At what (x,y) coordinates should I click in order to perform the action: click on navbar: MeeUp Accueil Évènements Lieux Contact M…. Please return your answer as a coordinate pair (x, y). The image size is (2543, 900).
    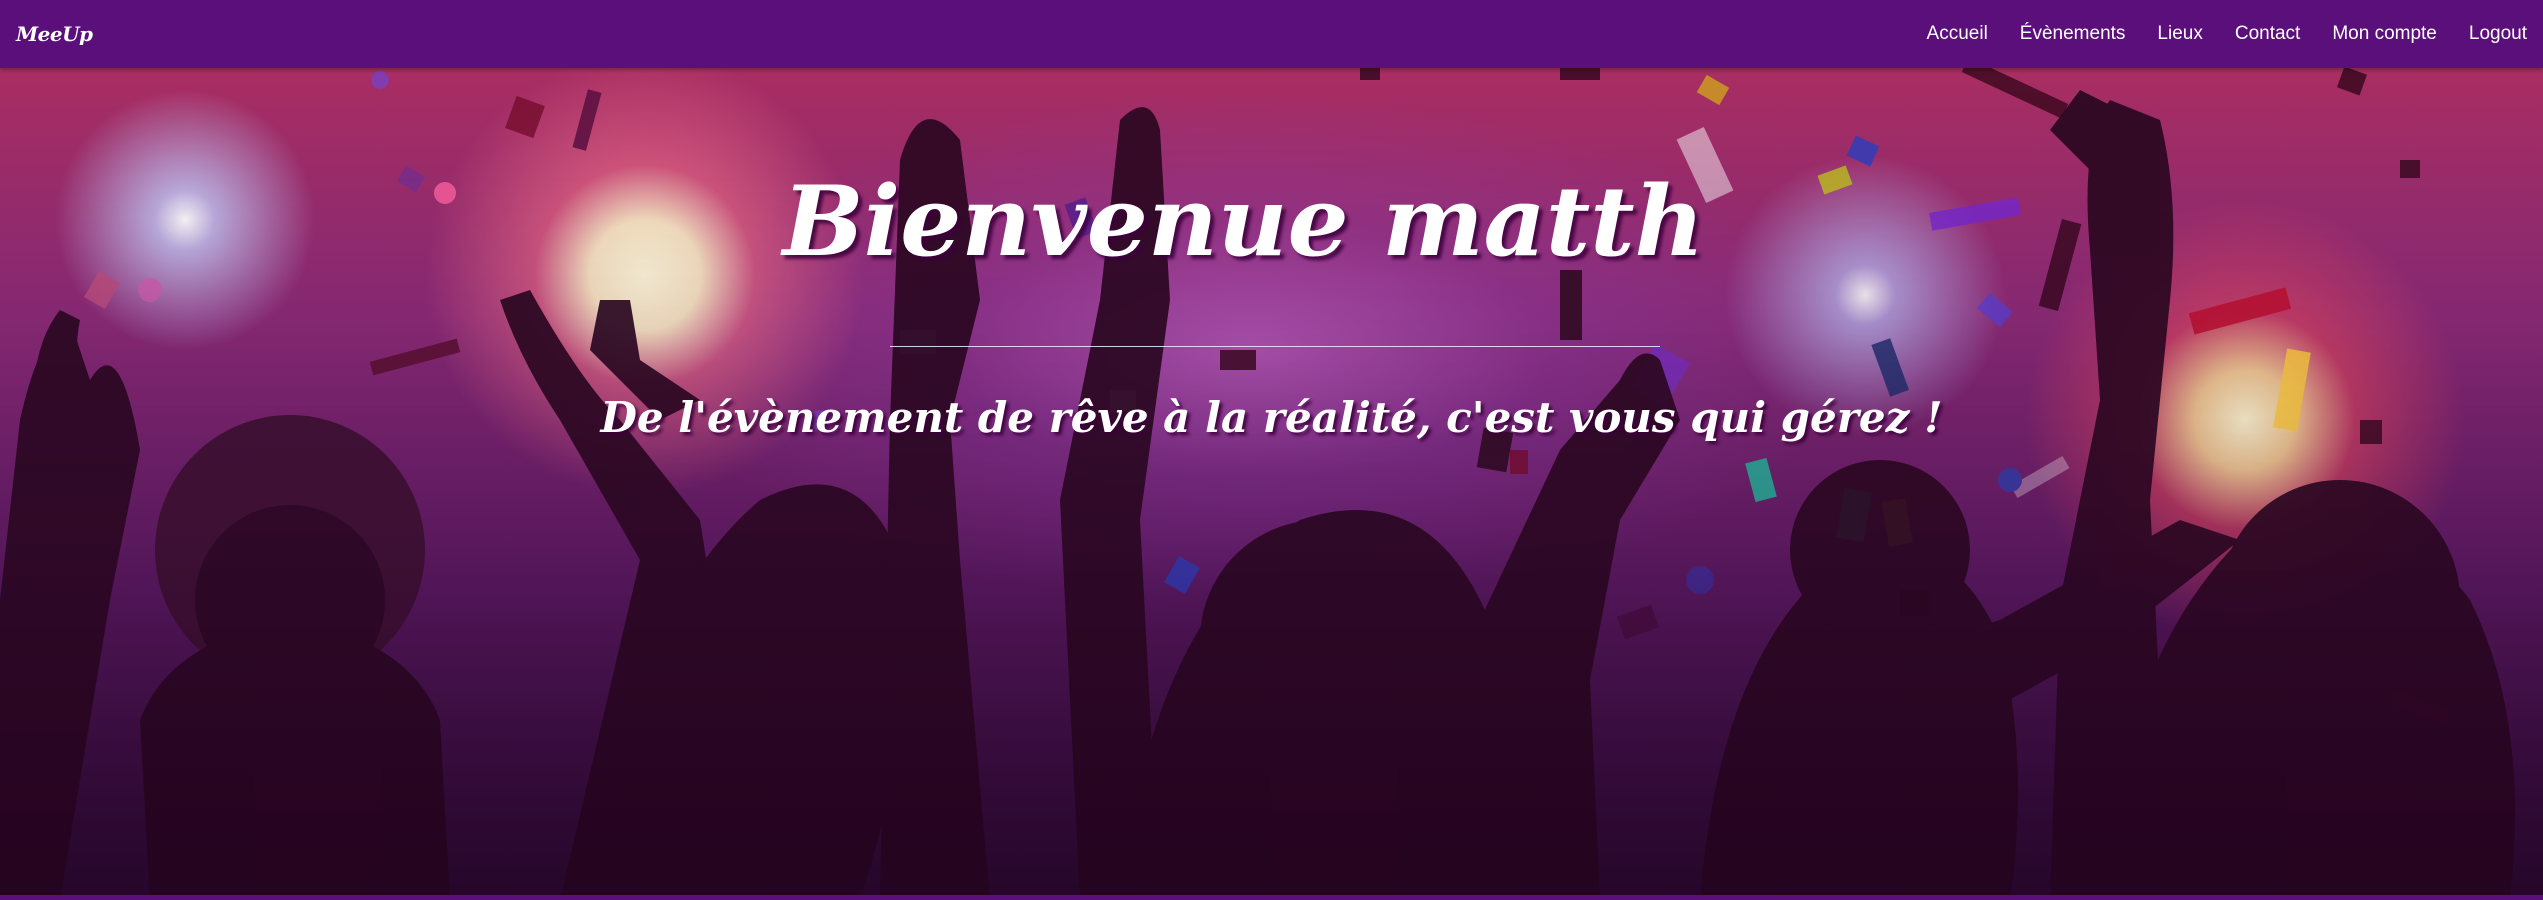
    Looking at the image, I should click on (1271, 34).